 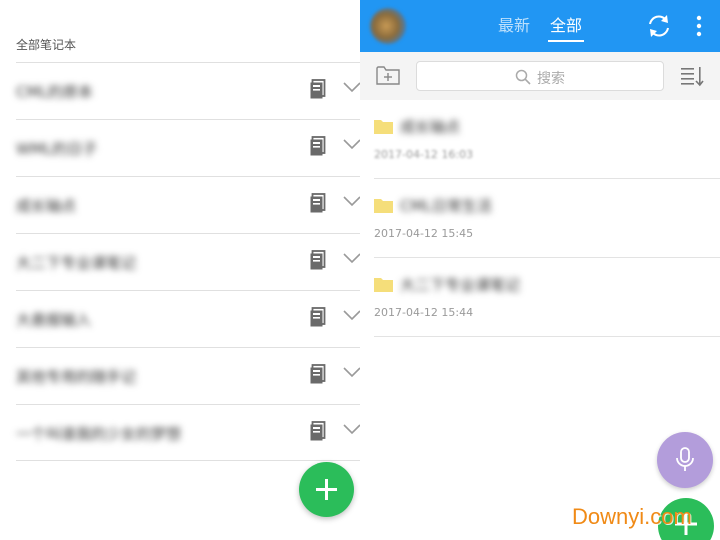 I want to click on notebook-name: WML的日子, so click(x=57, y=149).